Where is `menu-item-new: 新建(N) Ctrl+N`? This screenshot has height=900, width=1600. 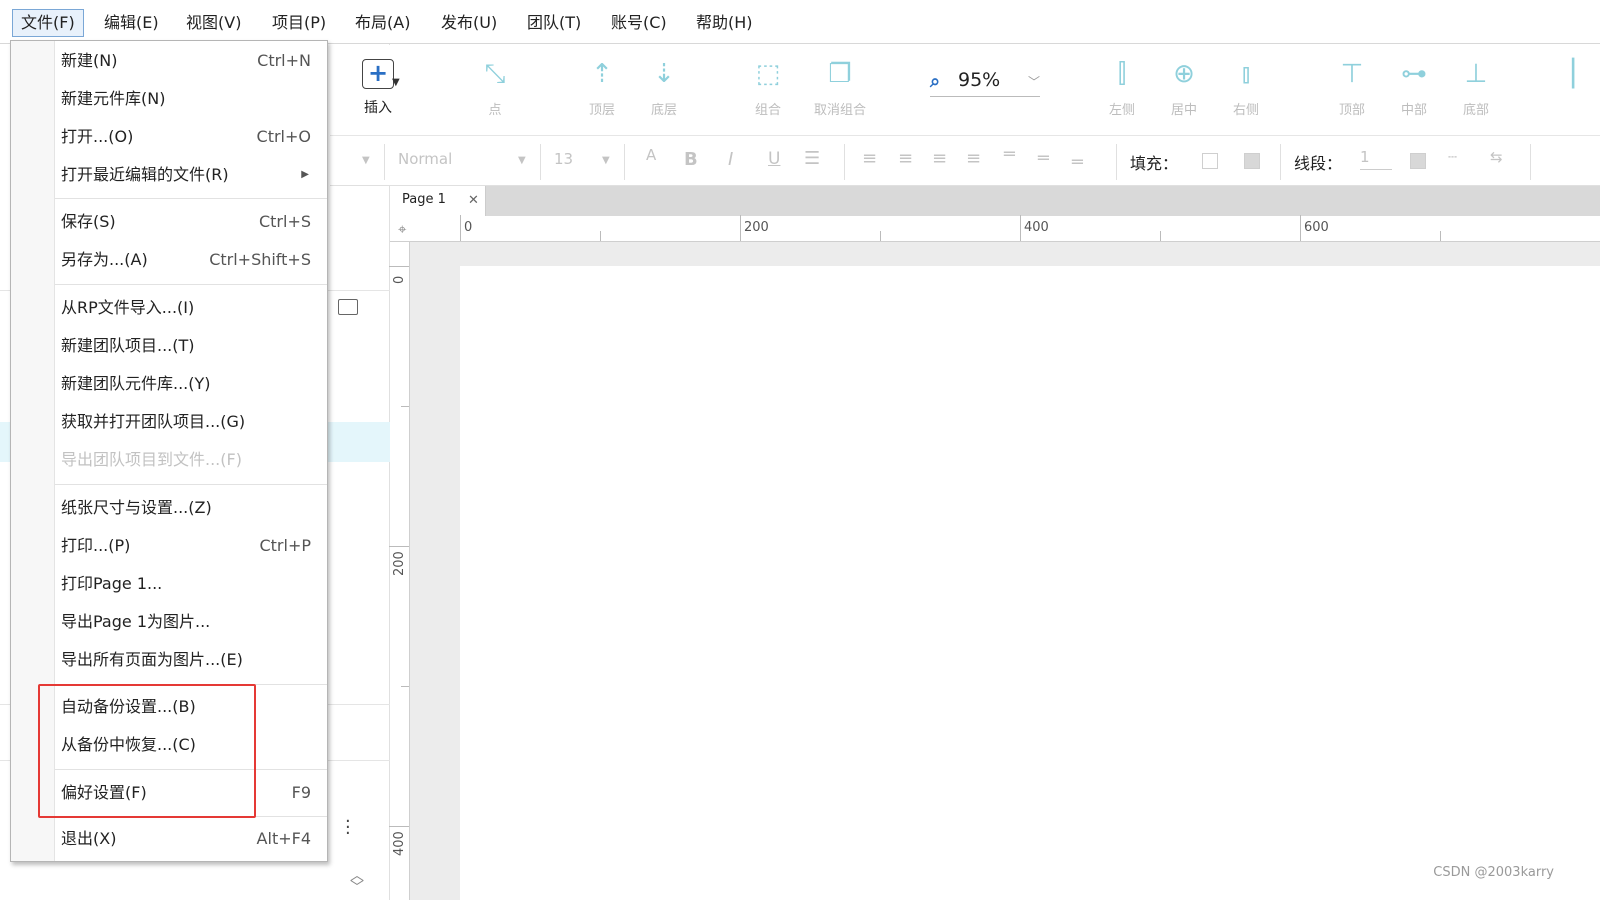
menu-item-new: 新建(N) Ctrl+N is located at coordinates (192, 61).